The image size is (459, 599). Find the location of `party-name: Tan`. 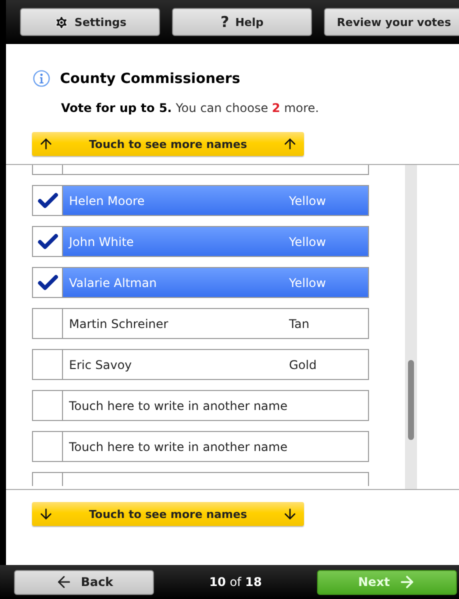

party-name: Tan is located at coordinates (299, 323).